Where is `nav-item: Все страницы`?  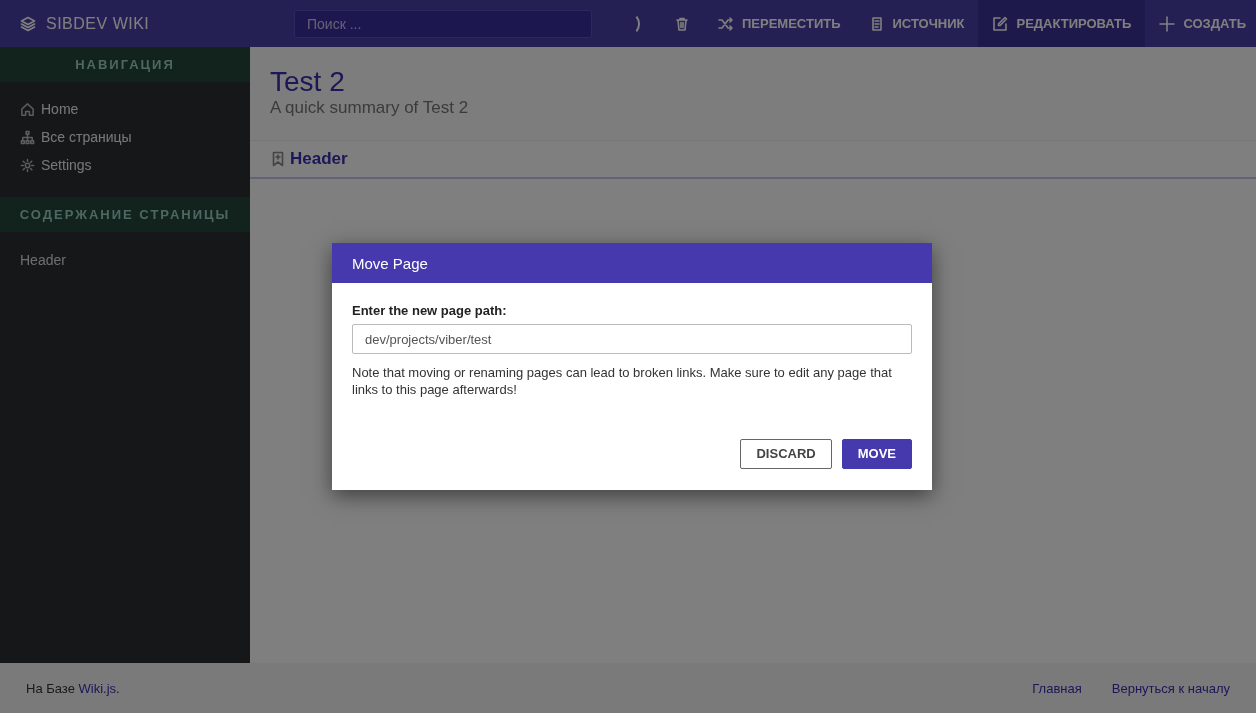 nav-item: Все страницы is located at coordinates (125, 137).